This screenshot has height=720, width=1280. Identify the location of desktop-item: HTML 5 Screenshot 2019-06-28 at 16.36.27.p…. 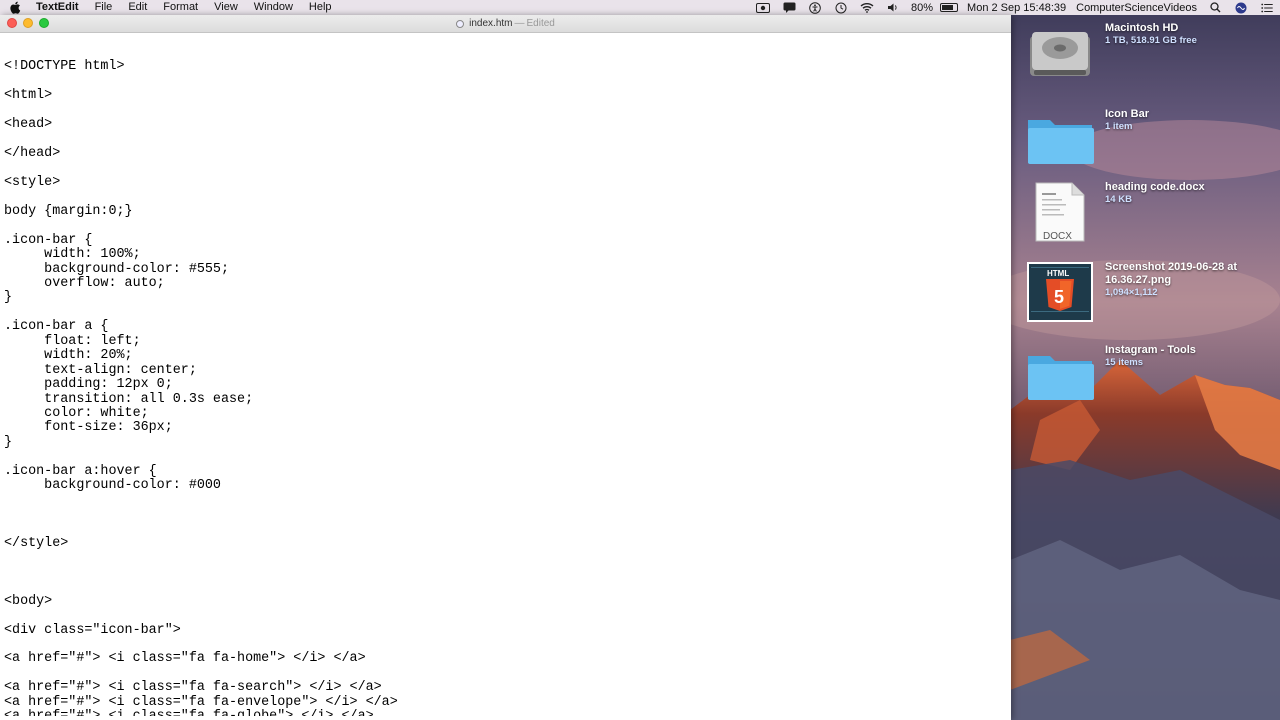
(1151, 292).